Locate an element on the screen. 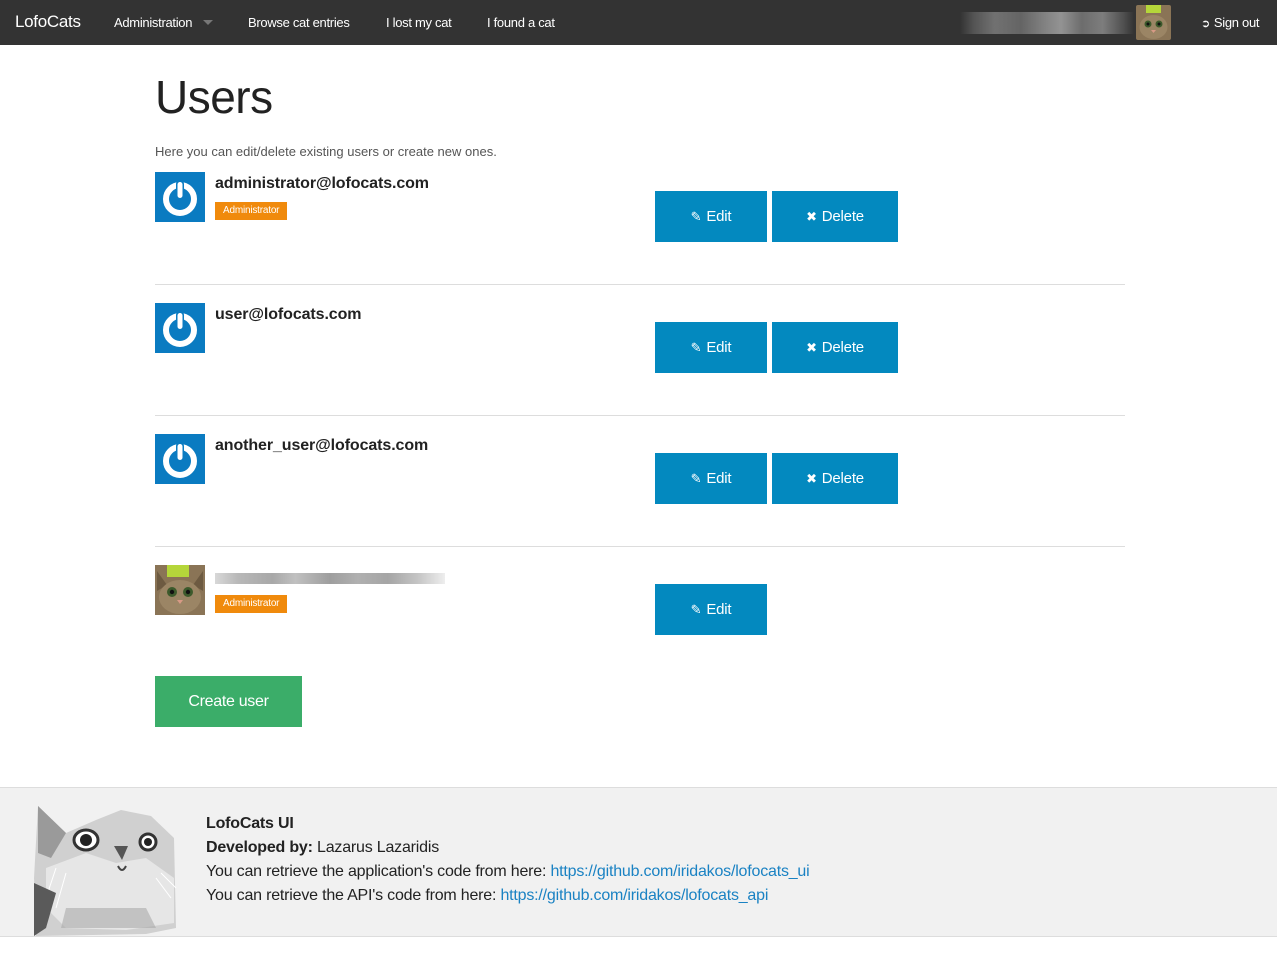  nav-administration-dropdown: Administration is located at coordinates (164, 22).